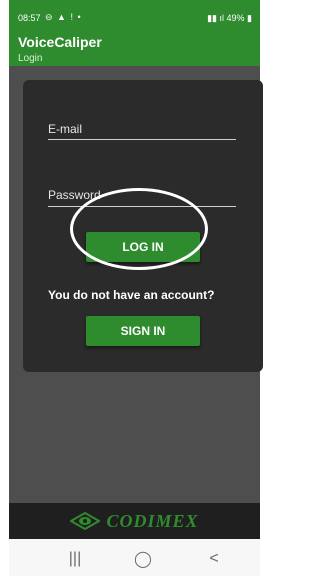 The image size is (320, 576). Describe the element at coordinates (134, 48) in the screenshot. I see `app-bar: VoiceCaliper Login` at that location.